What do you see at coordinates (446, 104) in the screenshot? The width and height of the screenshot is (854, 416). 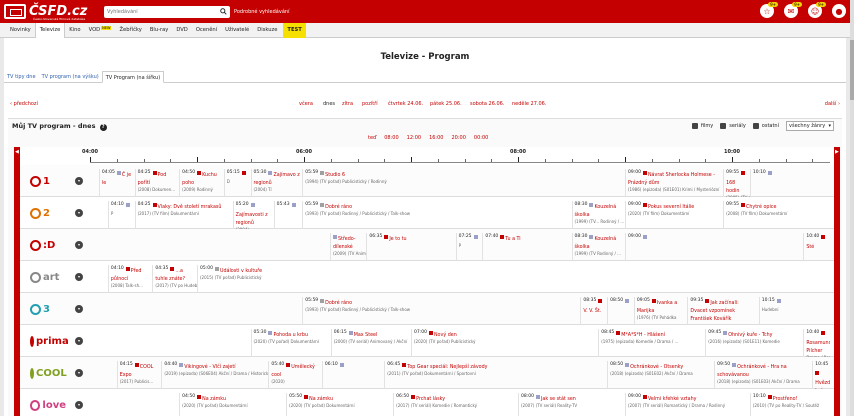 I see `day-link-5: pátek 25.06.` at bounding box center [446, 104].